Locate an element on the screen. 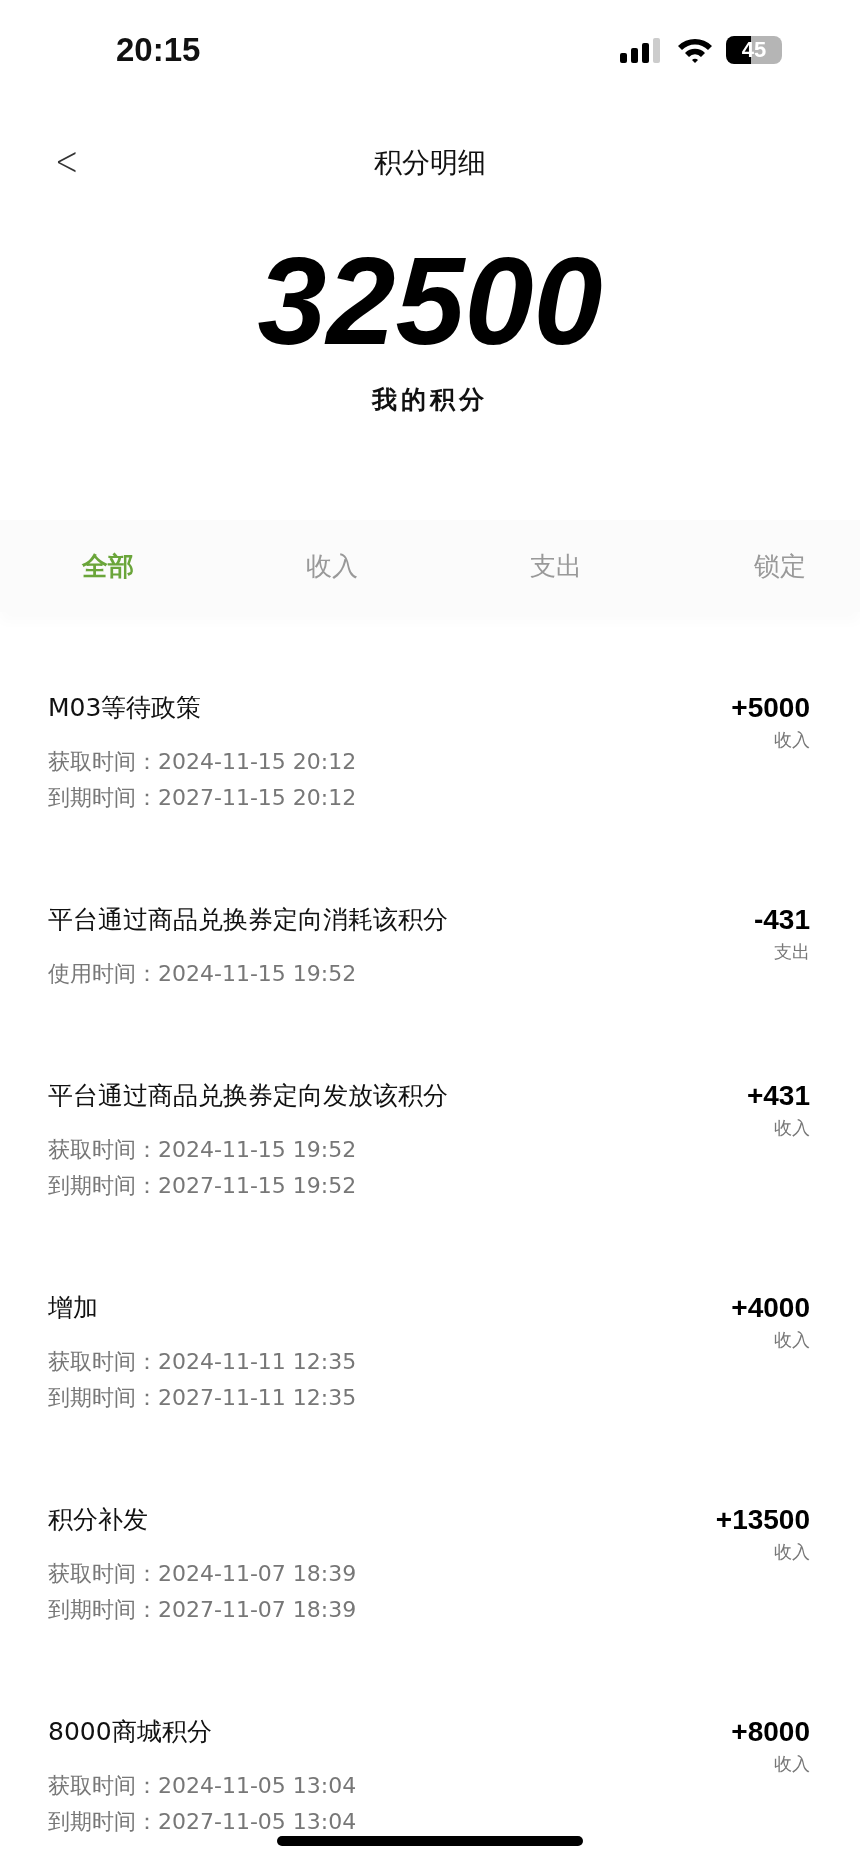 Image resolution: width=860 pixels, height=1864 pixels. record-amount: +431 is located at coordinates (778, 1096).